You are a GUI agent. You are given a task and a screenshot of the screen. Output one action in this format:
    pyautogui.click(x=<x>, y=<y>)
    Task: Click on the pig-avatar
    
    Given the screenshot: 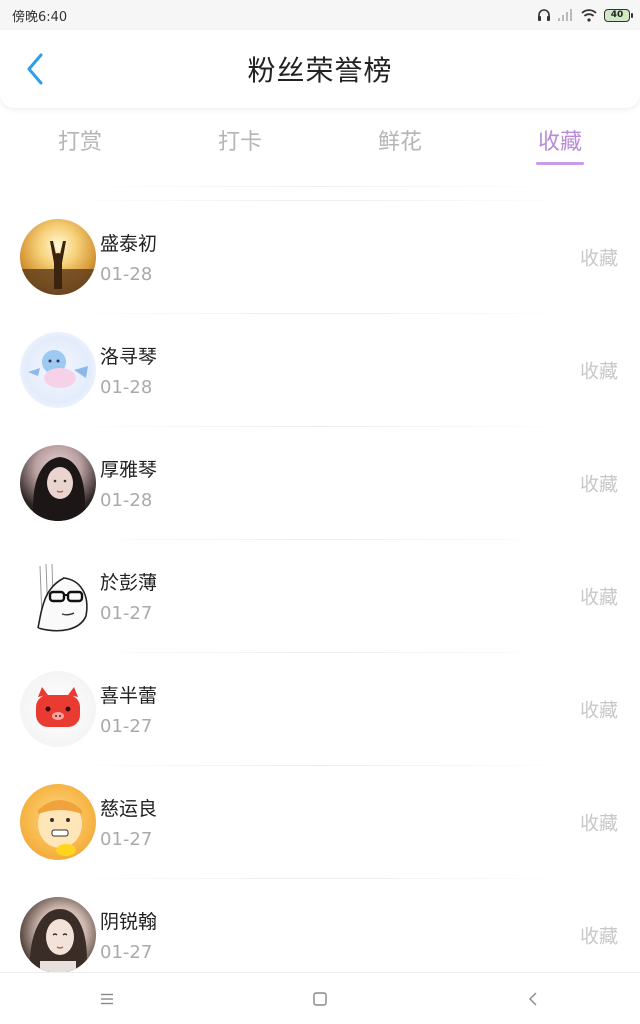 What is the action you would take?
    pyautogui.click(x=58, y=708)
    